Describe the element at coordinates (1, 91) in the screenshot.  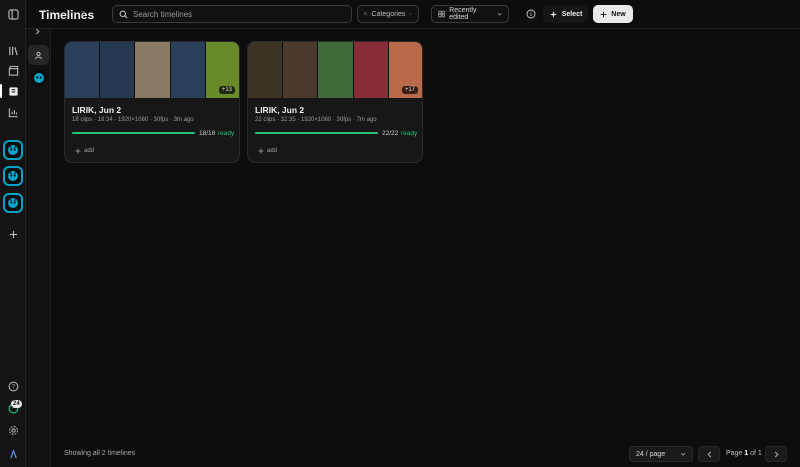
I see `active-indicator` at that location.